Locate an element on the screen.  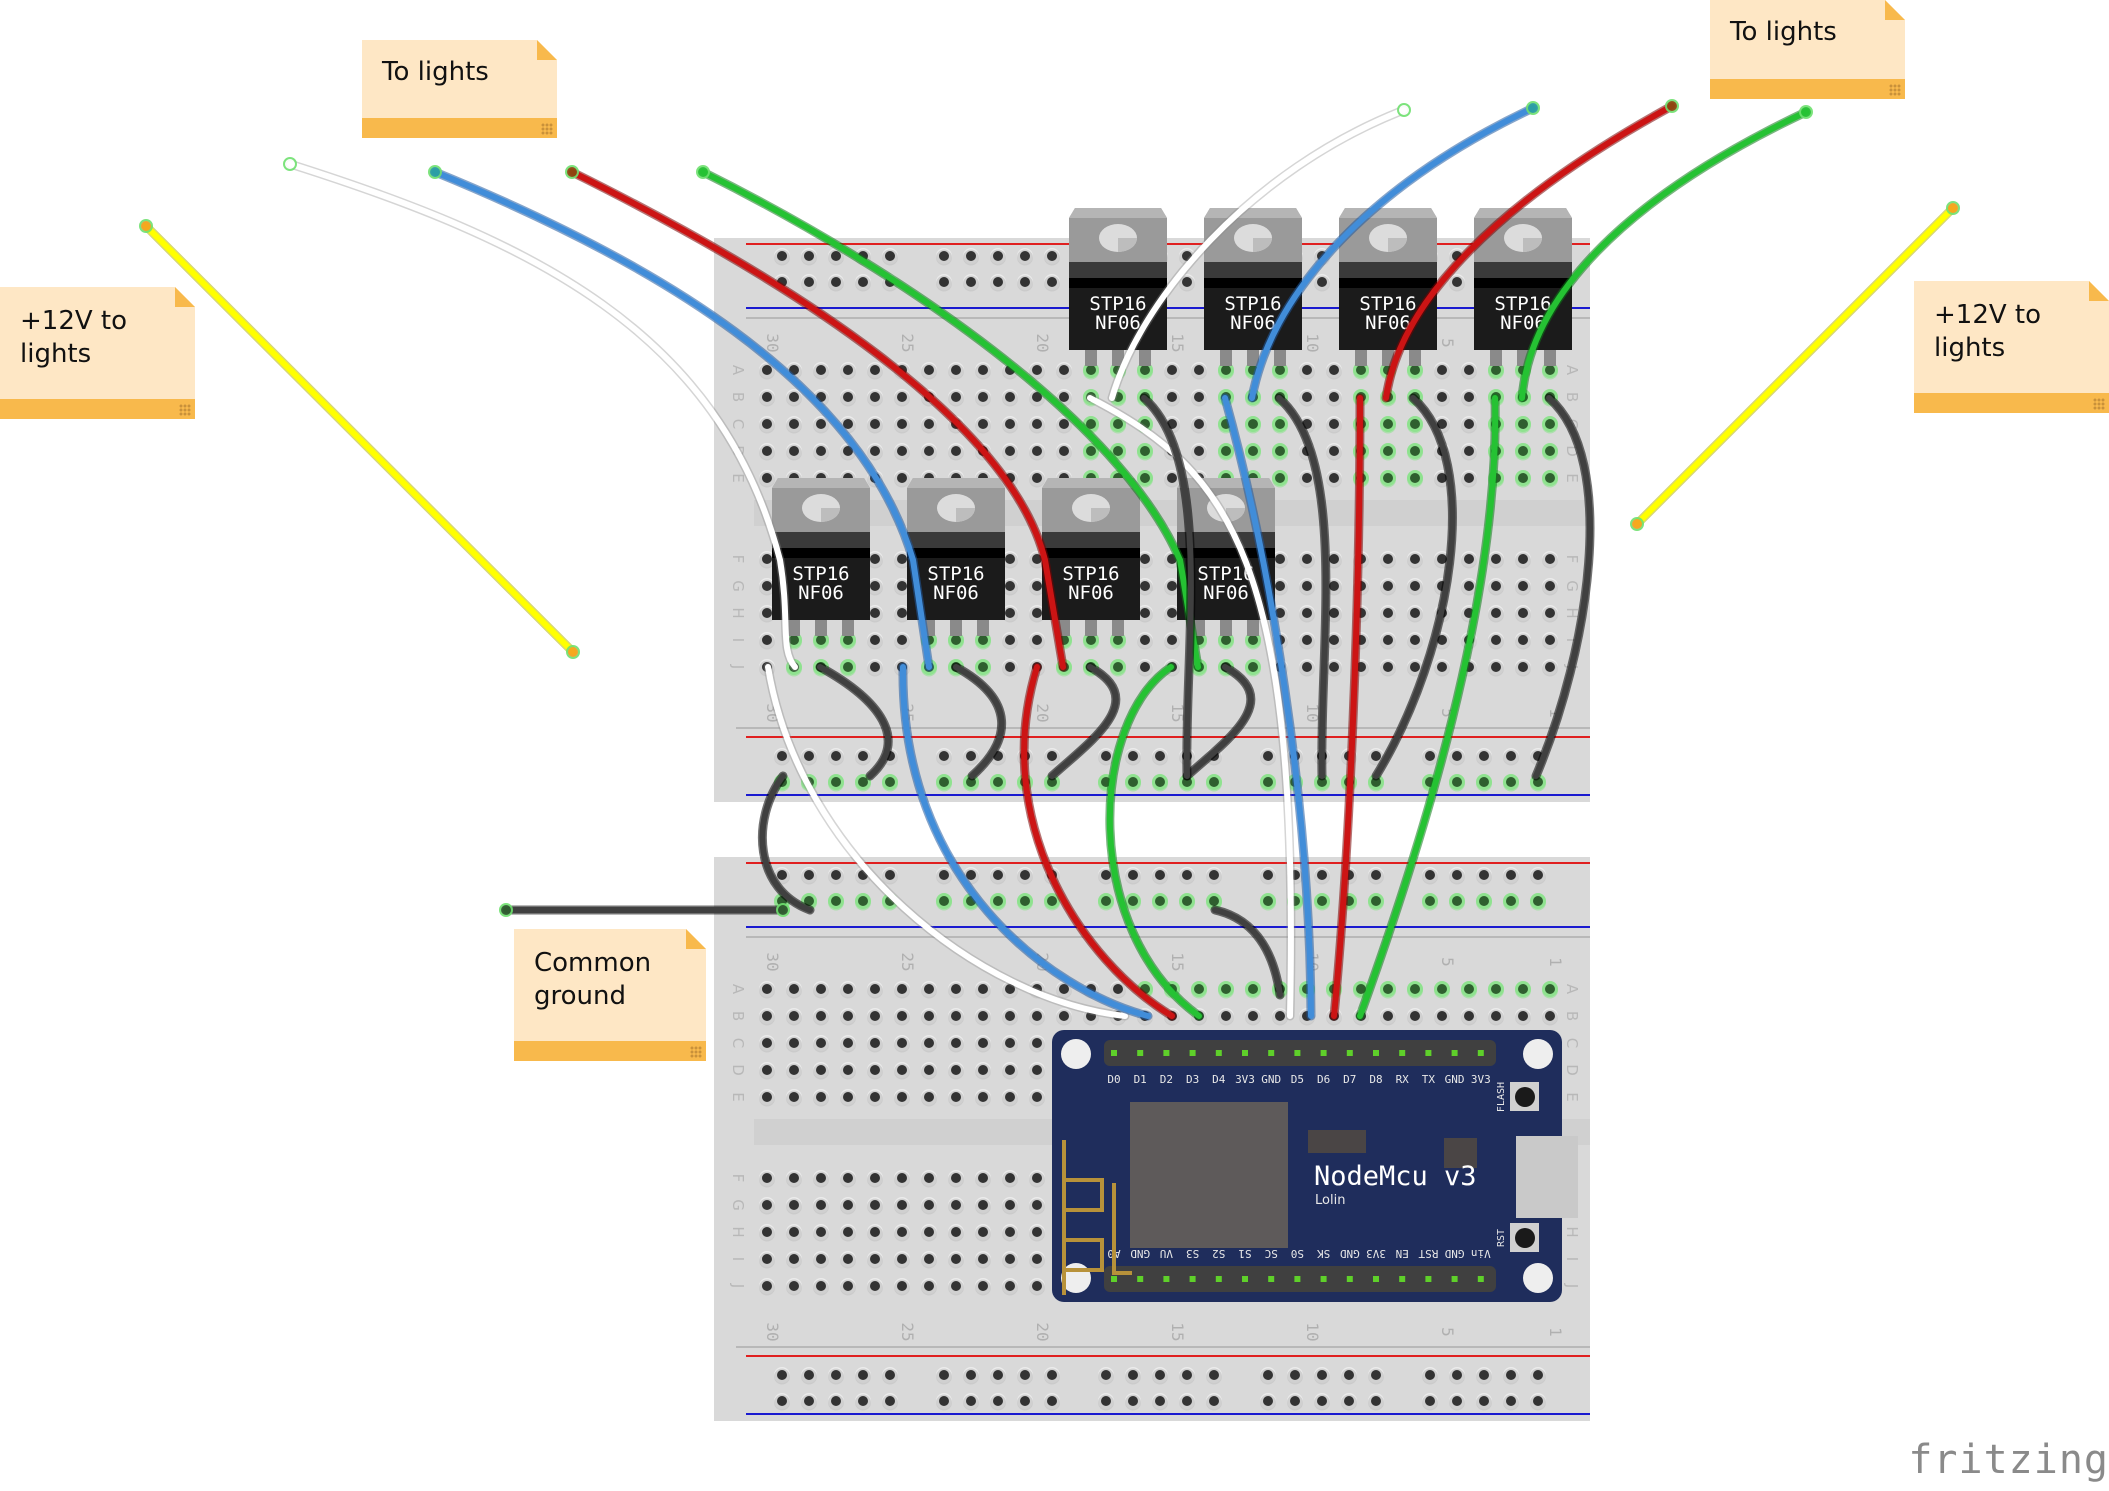
pin-tx is located at coordinates (1428, 1053).